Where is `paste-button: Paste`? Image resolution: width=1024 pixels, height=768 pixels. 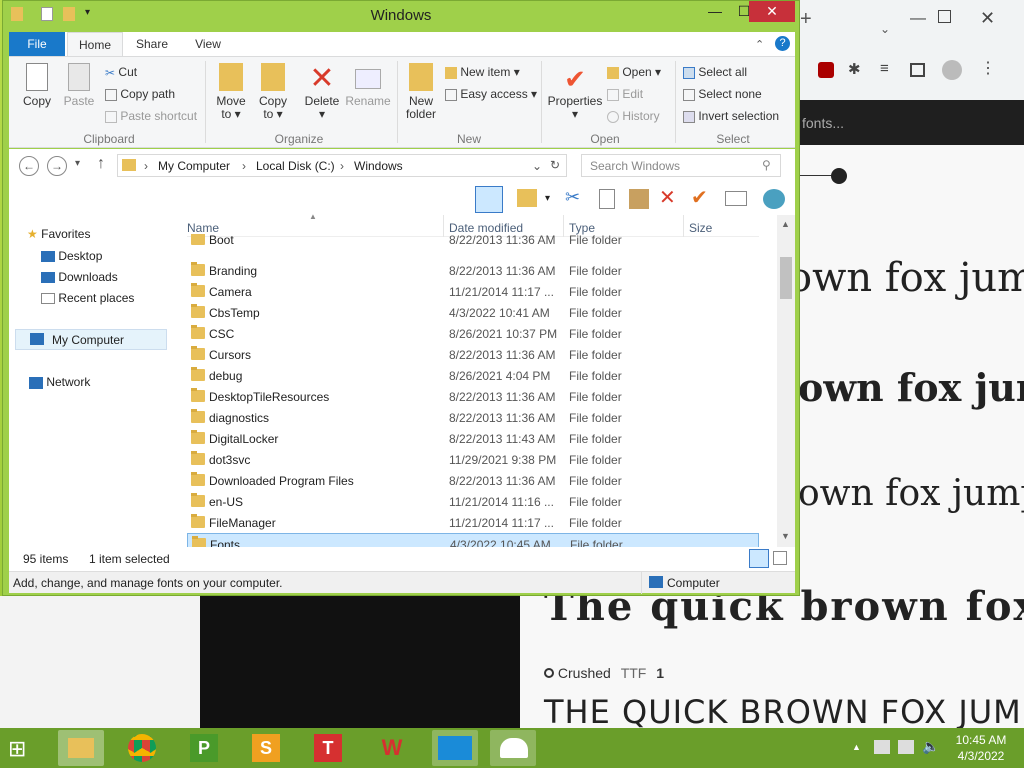 paste-button: Paste is located at coordinates (79, 85).